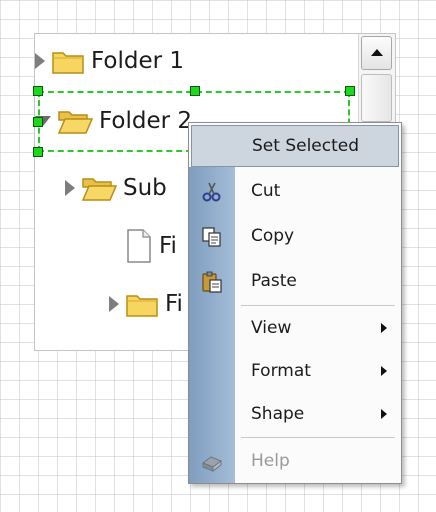  What do you see at coordinates (266, 191) in the screenshot?
I see `menu-item-label: Cut` at bounding box center [266, 191].